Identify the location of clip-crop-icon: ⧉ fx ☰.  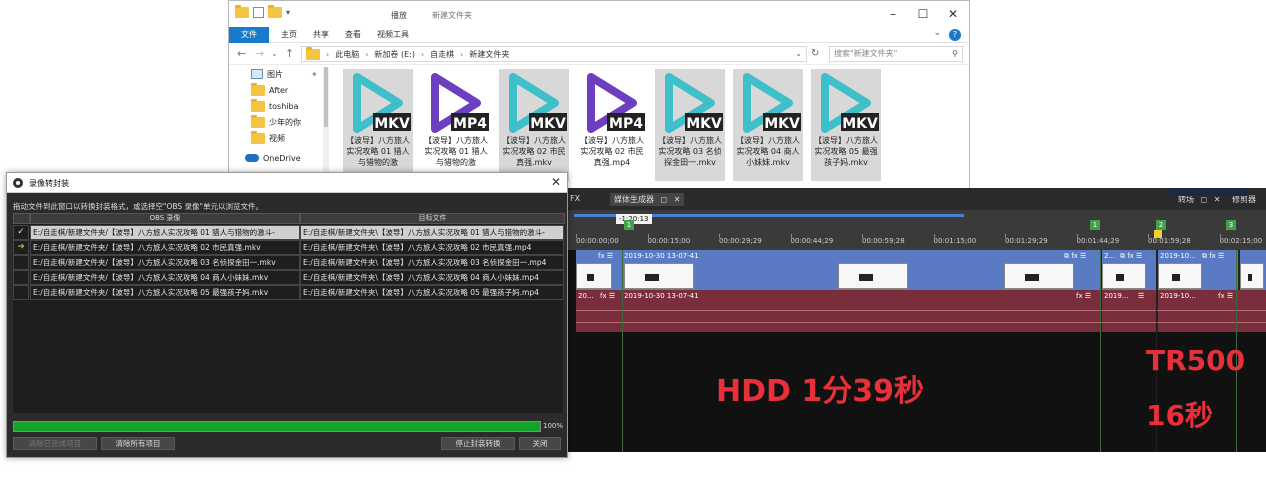
(1075, 256).